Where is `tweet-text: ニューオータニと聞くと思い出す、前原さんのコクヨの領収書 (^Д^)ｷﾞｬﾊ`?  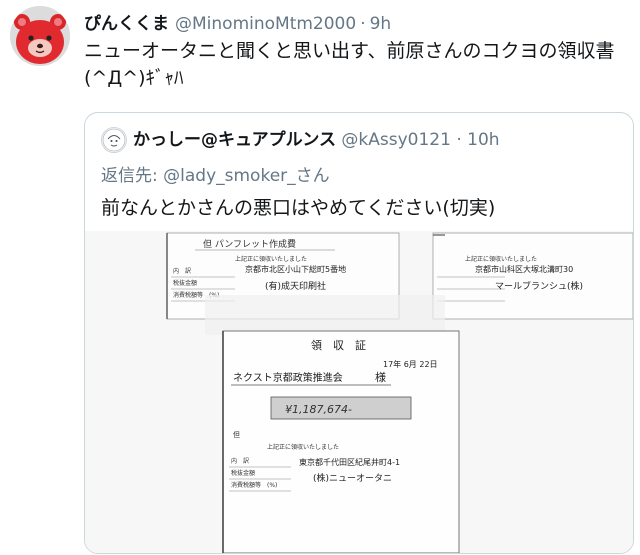 tweet-text: ニューオータニと聞くと思い出す、前原さんのコクヨの領収書 (^Д^)ｷﾞｬﾊ is located at coordinates (358, 65).